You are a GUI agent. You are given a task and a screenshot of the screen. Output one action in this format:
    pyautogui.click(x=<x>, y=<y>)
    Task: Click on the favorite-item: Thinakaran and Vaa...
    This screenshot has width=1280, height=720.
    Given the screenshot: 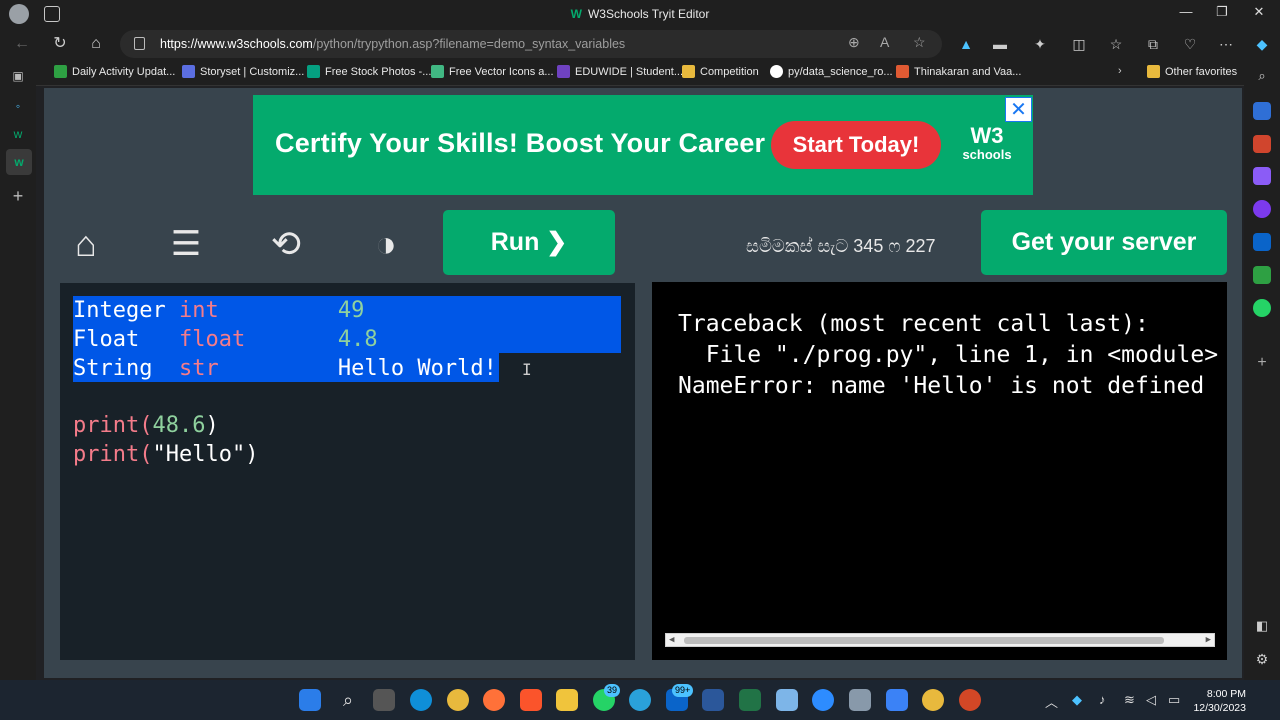 What is the action you would take?
    pyautogui.click(x=958, y=71)
    